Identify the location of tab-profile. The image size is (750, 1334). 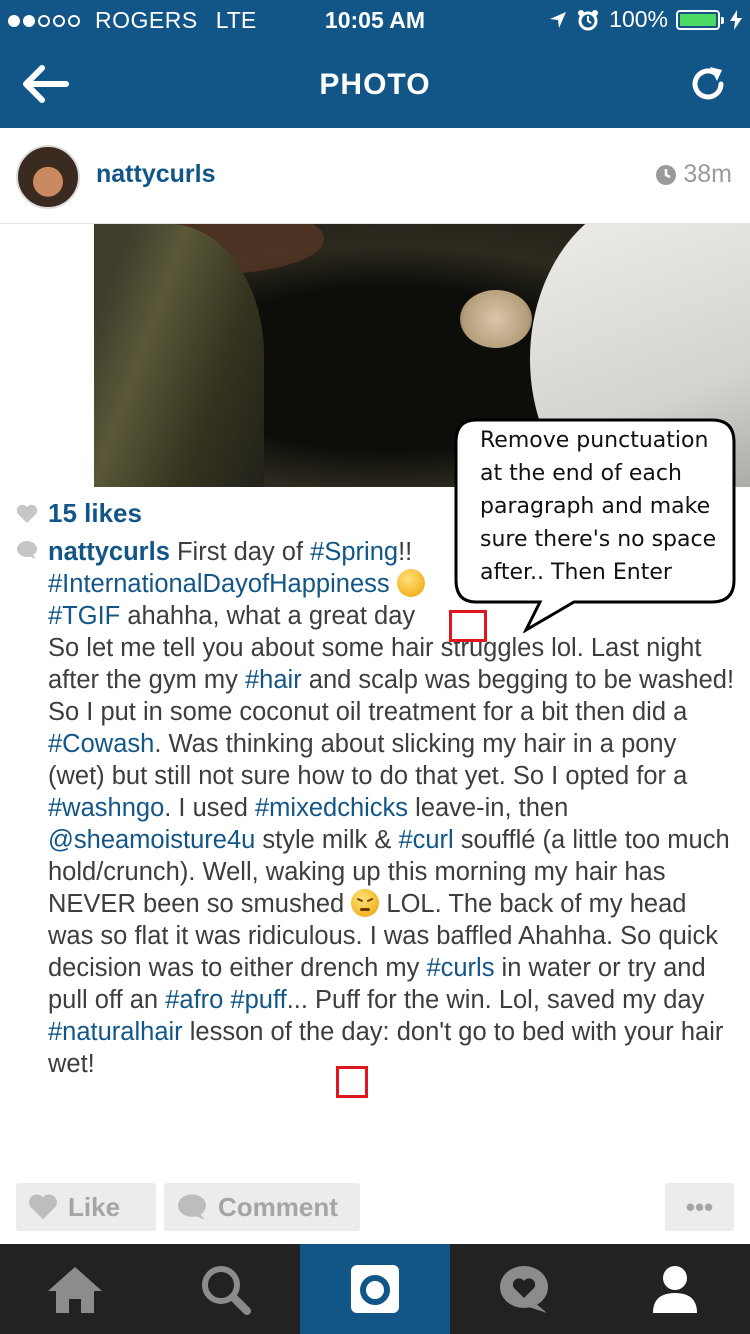
(675, 1289).